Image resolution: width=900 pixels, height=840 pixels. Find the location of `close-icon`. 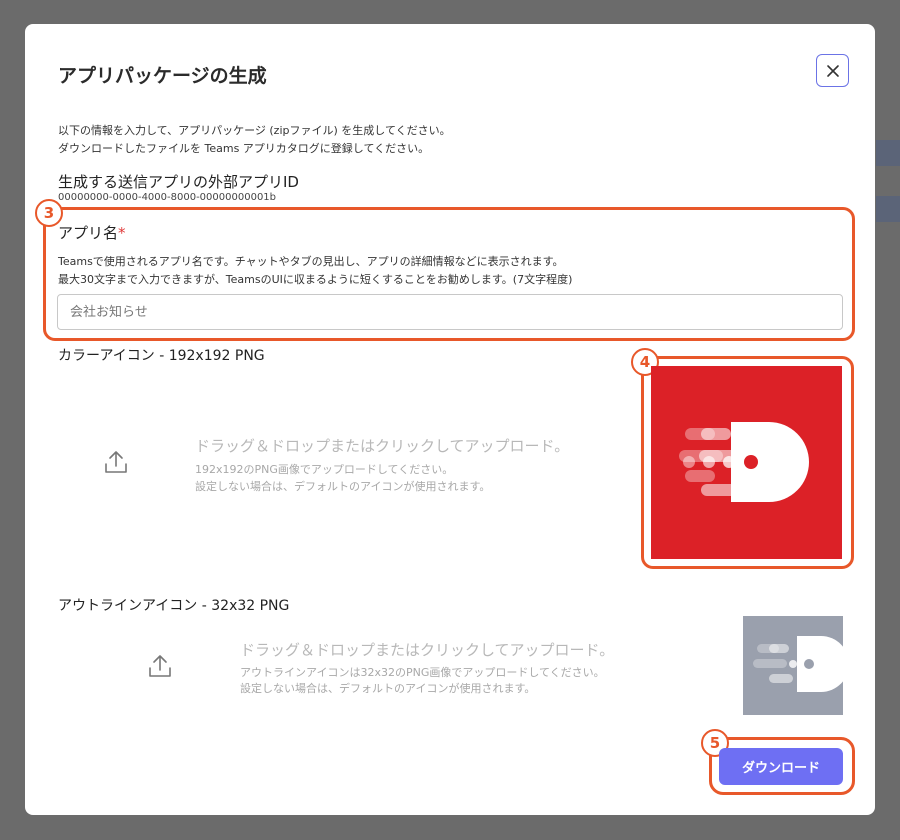

close-icon is located at coordinates (832, 70).